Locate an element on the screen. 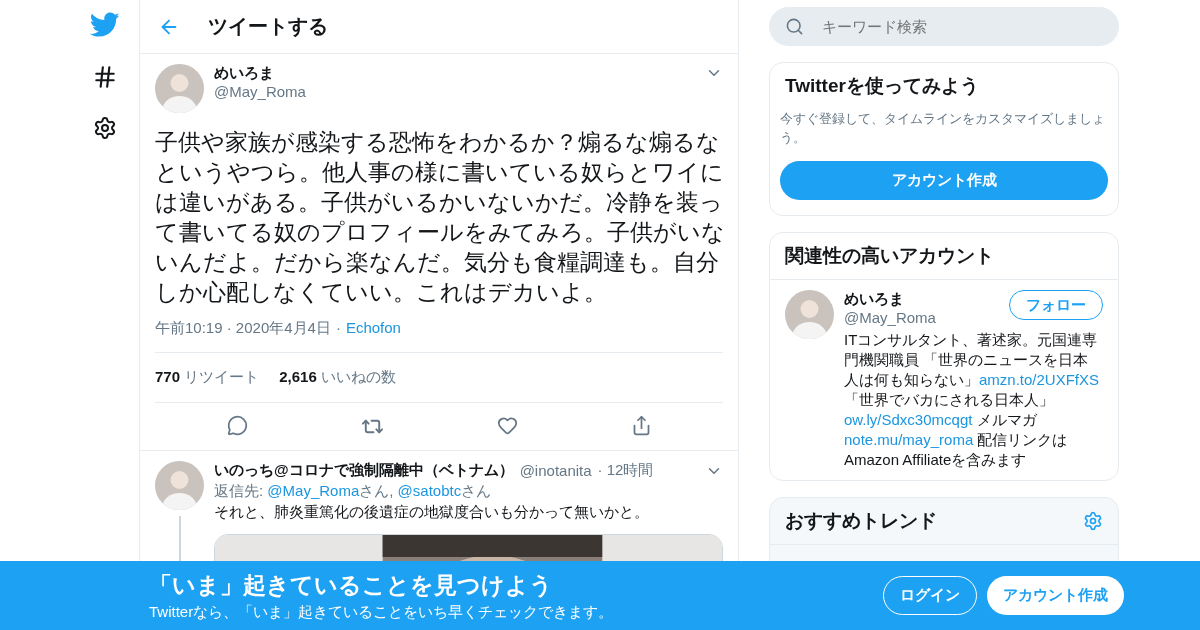  user-name: いのっち@コロナで強制隔離中（ベトナム） is located at coordinates (364, 470).